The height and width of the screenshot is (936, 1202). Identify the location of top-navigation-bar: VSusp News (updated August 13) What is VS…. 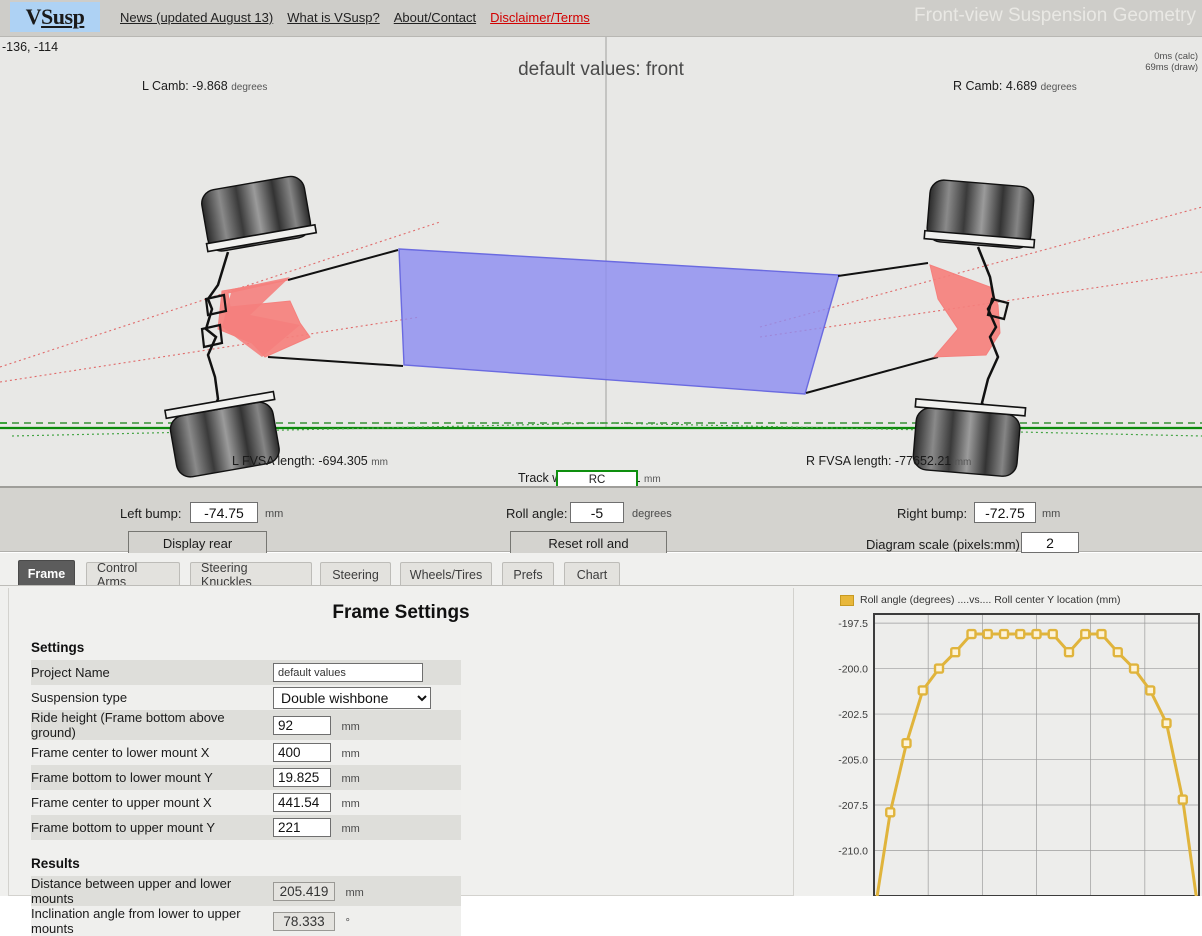
(601, 18).